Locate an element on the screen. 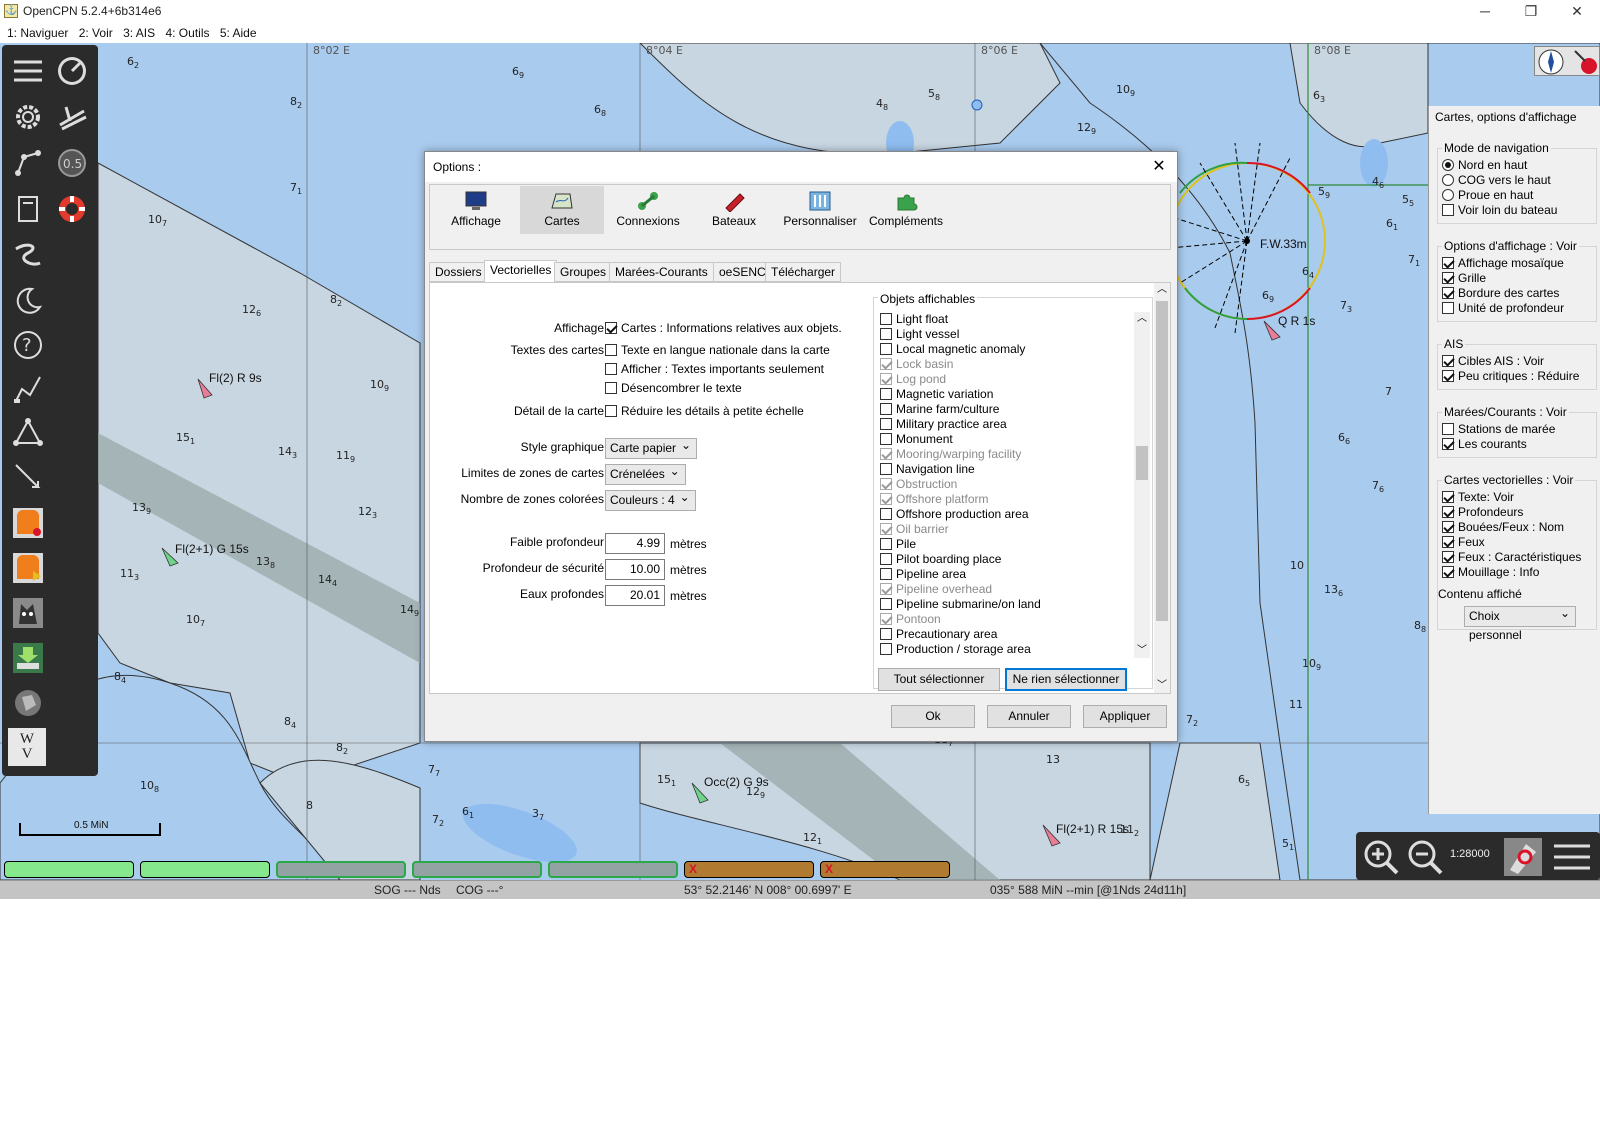 This screenshot has width=1600, height=1142. look-ahead-option: Voir loin du bateau is located at coordinates (1517, 210).